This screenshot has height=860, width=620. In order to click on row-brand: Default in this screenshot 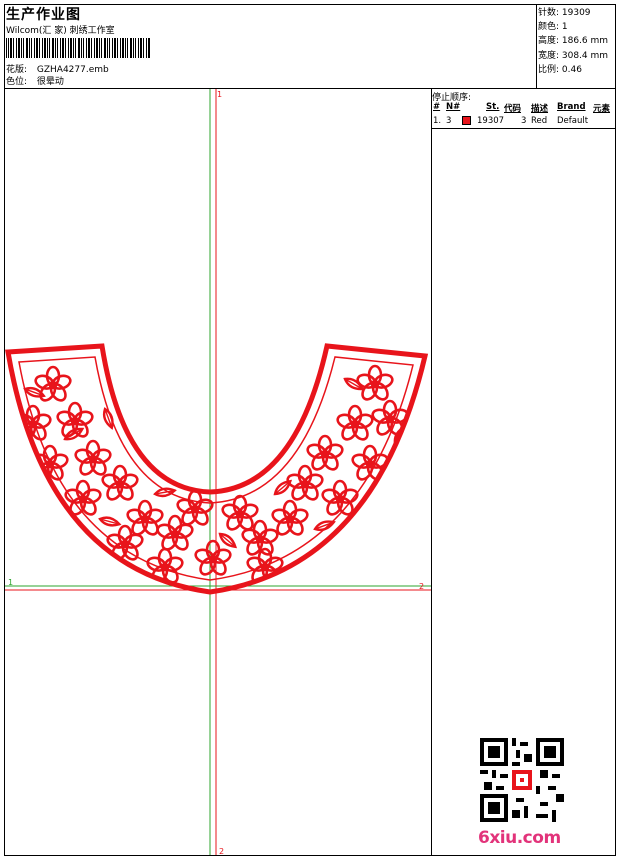, I will do `click(573, 121)`.